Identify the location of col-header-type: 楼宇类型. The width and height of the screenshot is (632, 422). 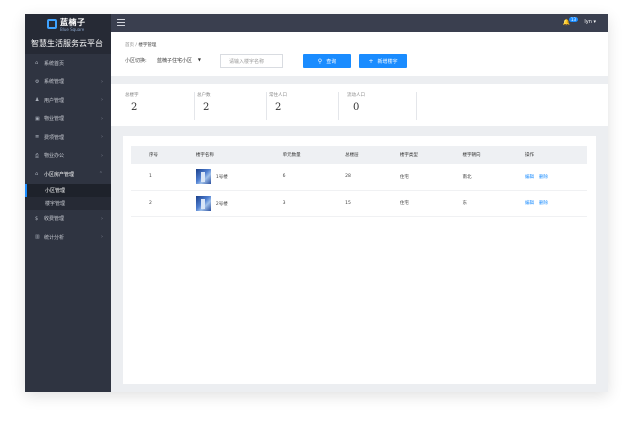
(413, 155).